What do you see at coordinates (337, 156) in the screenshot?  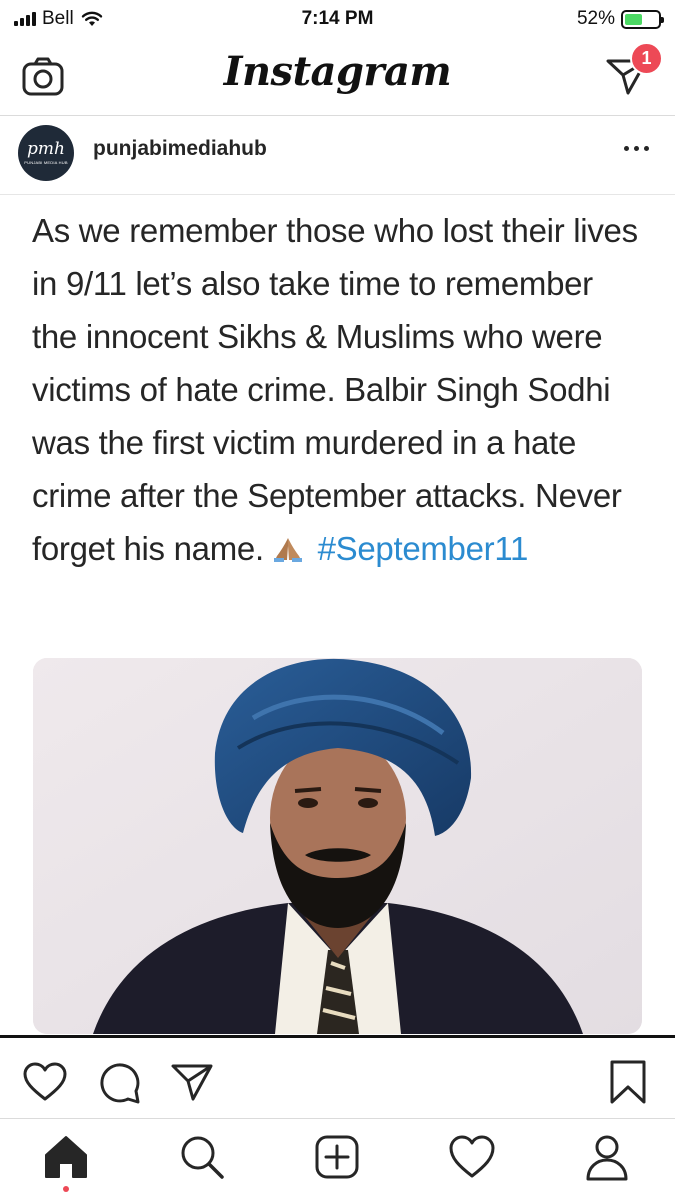 I see `post-header: pmh PUNJABI MEDIA HUB punjabimediahub` at bounding box center [337, 156].